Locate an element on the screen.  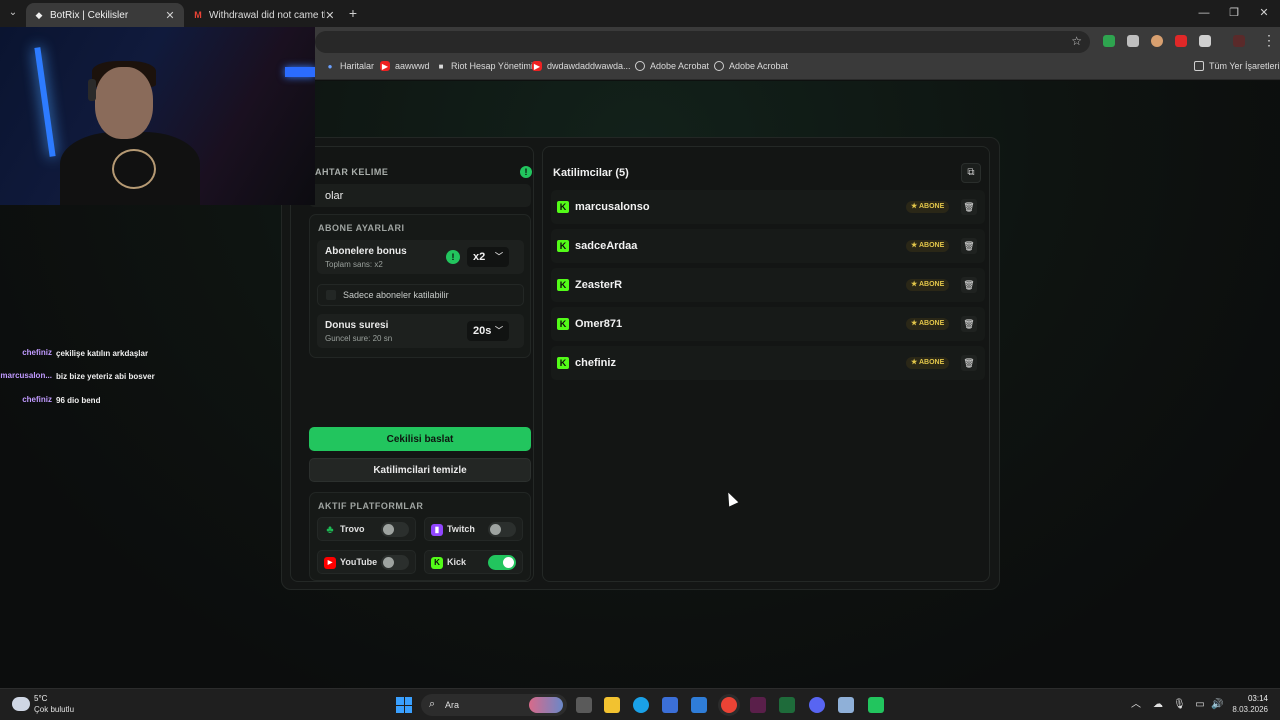
browser-menu-icon: ⋮ is located at coordinates (1269, 40).